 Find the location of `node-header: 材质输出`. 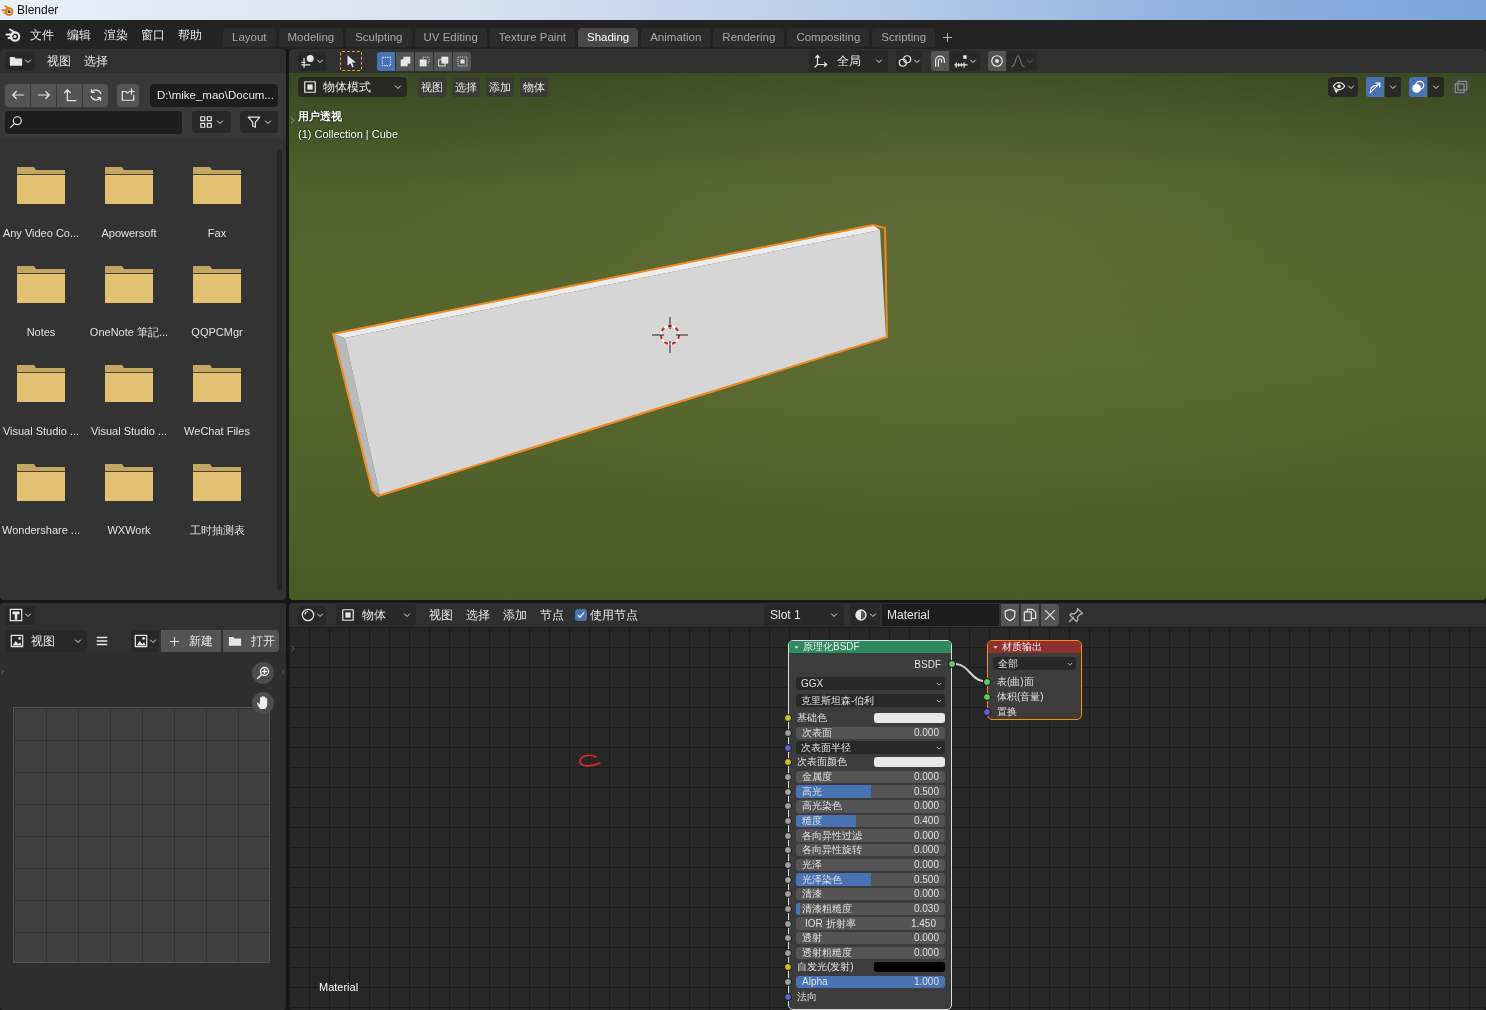

node-header: 材质输出 is located at coordinates (1034, 647).